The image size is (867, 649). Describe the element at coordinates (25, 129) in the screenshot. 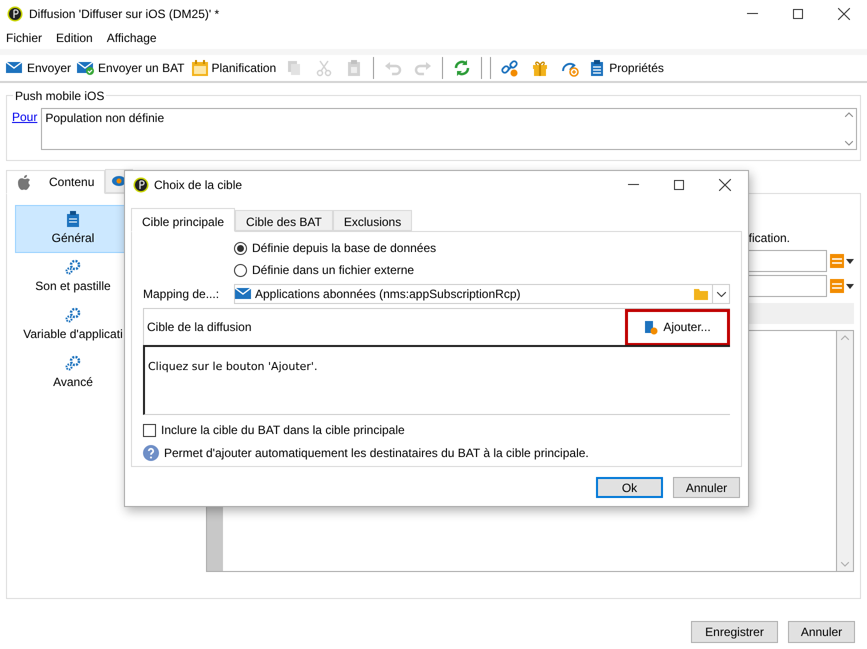

I see `recipients-link: Pour` at that location.